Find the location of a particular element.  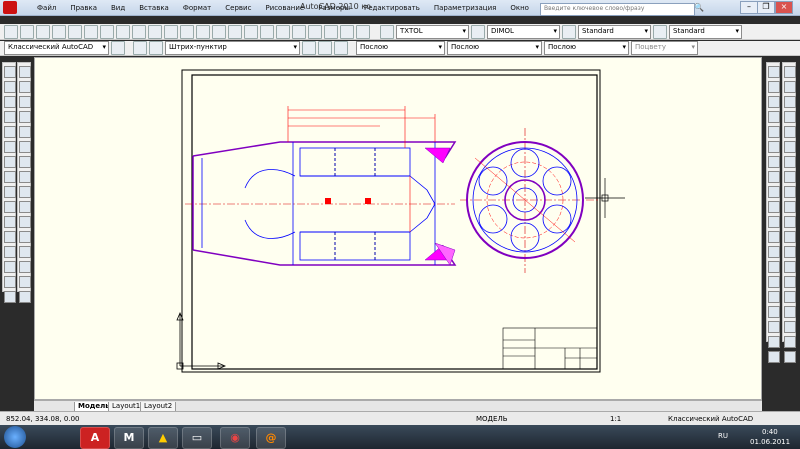

language-indicator: RU is located at coordinates (723, 436).